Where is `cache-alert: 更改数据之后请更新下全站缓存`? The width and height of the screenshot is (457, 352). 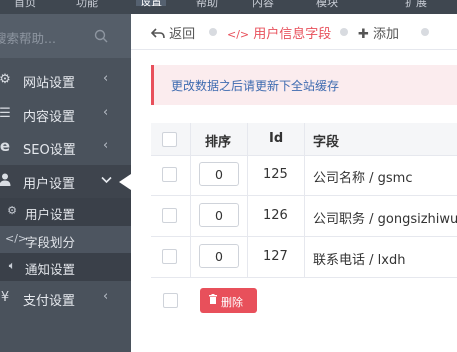
cache-alert: 更改数据之后请更新下全站缓存 is located at coordinates (304, 85).